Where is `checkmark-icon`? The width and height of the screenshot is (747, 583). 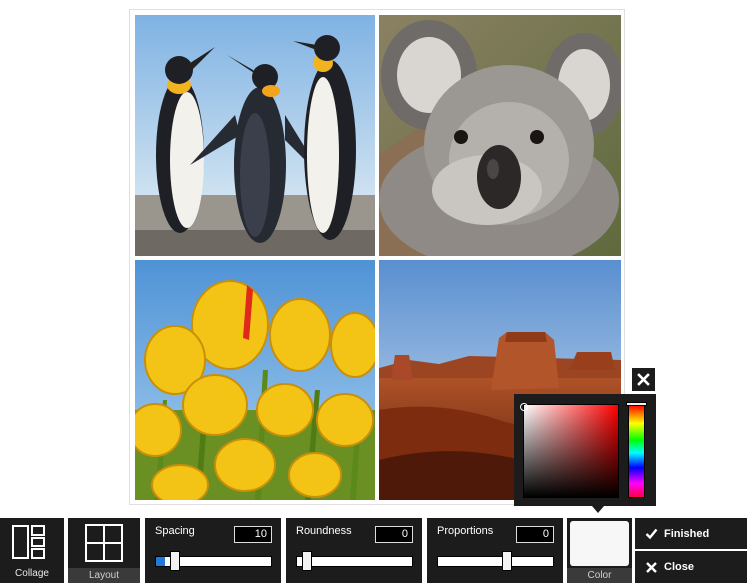 checkmark-icon is located at coordinates (651, 534).